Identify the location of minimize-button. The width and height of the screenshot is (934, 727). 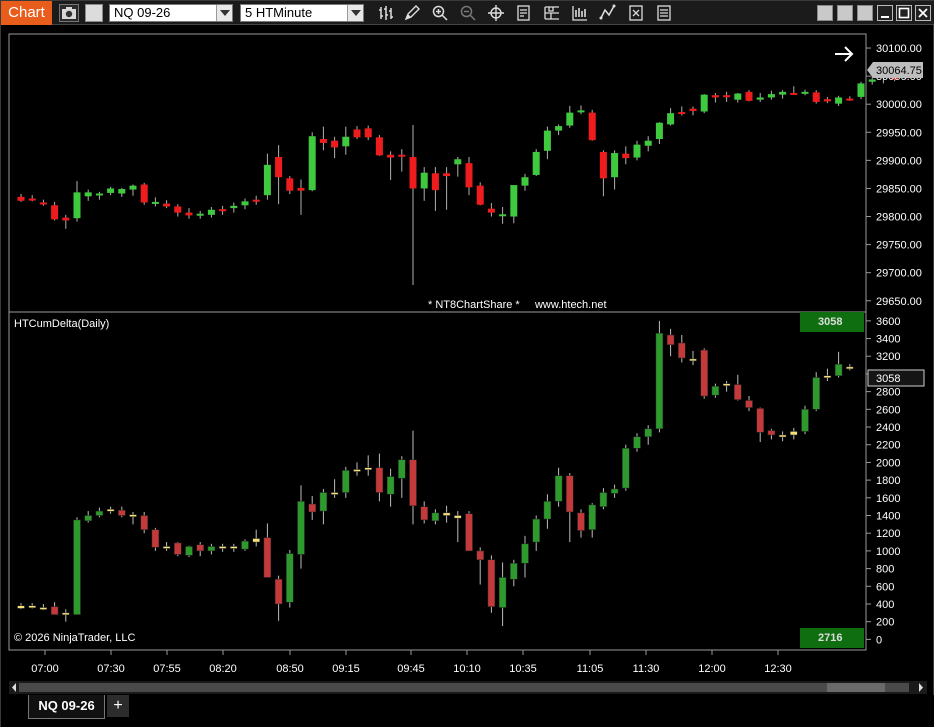
(885, 13).